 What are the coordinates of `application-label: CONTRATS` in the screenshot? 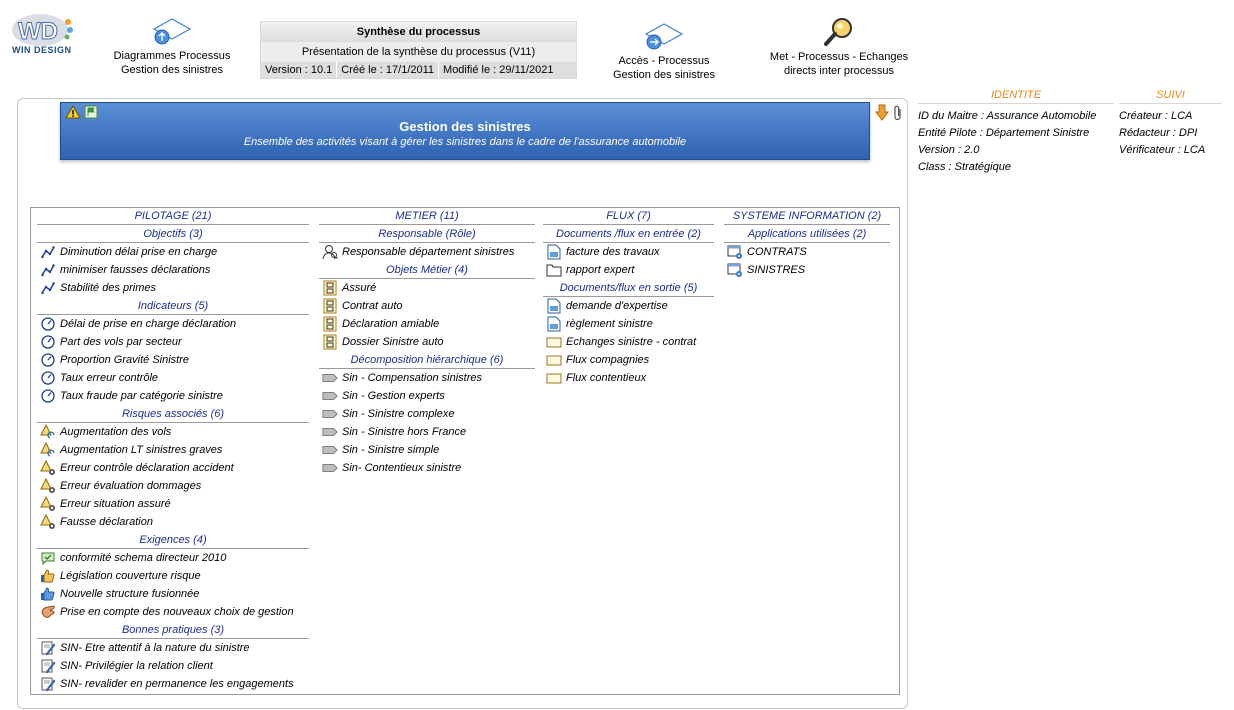 It's located at (777, 252).